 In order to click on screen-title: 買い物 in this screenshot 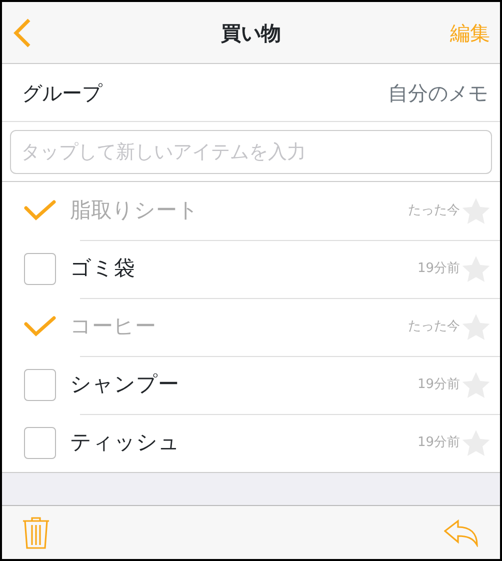, I will do `click(251, 32)`.